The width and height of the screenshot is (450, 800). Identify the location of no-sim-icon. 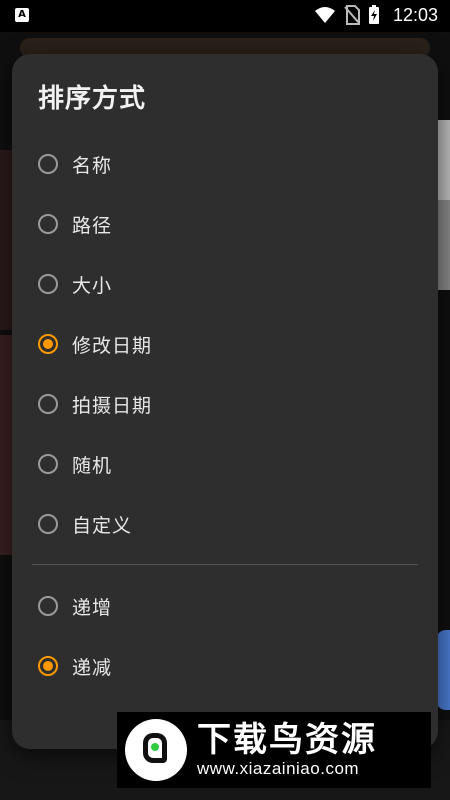
(352, 15).